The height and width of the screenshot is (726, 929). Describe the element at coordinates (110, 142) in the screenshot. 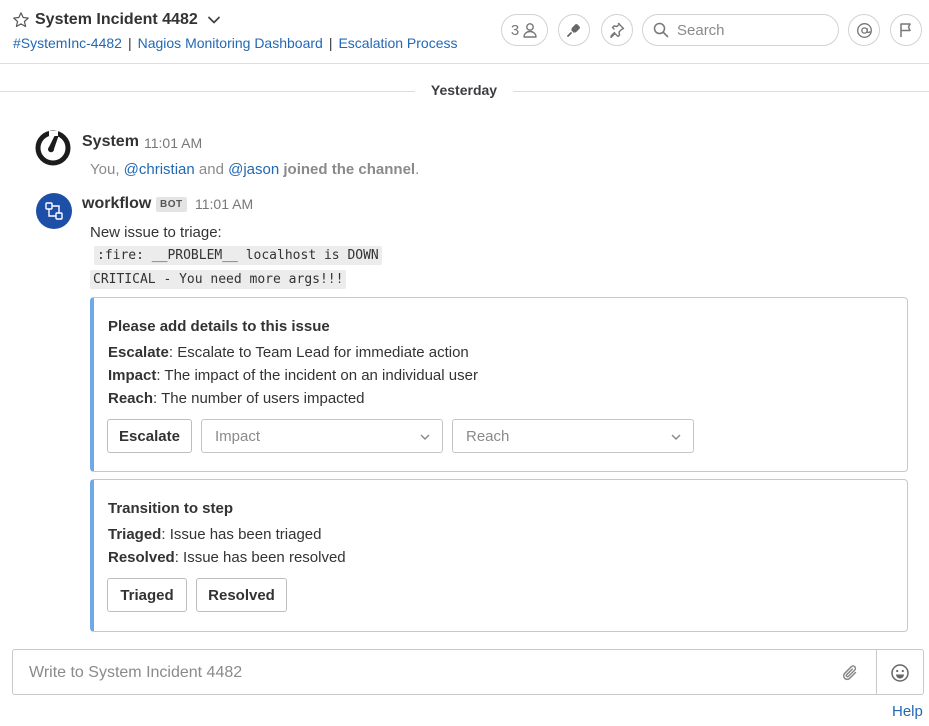

I see `post-author-system: System` at that location.